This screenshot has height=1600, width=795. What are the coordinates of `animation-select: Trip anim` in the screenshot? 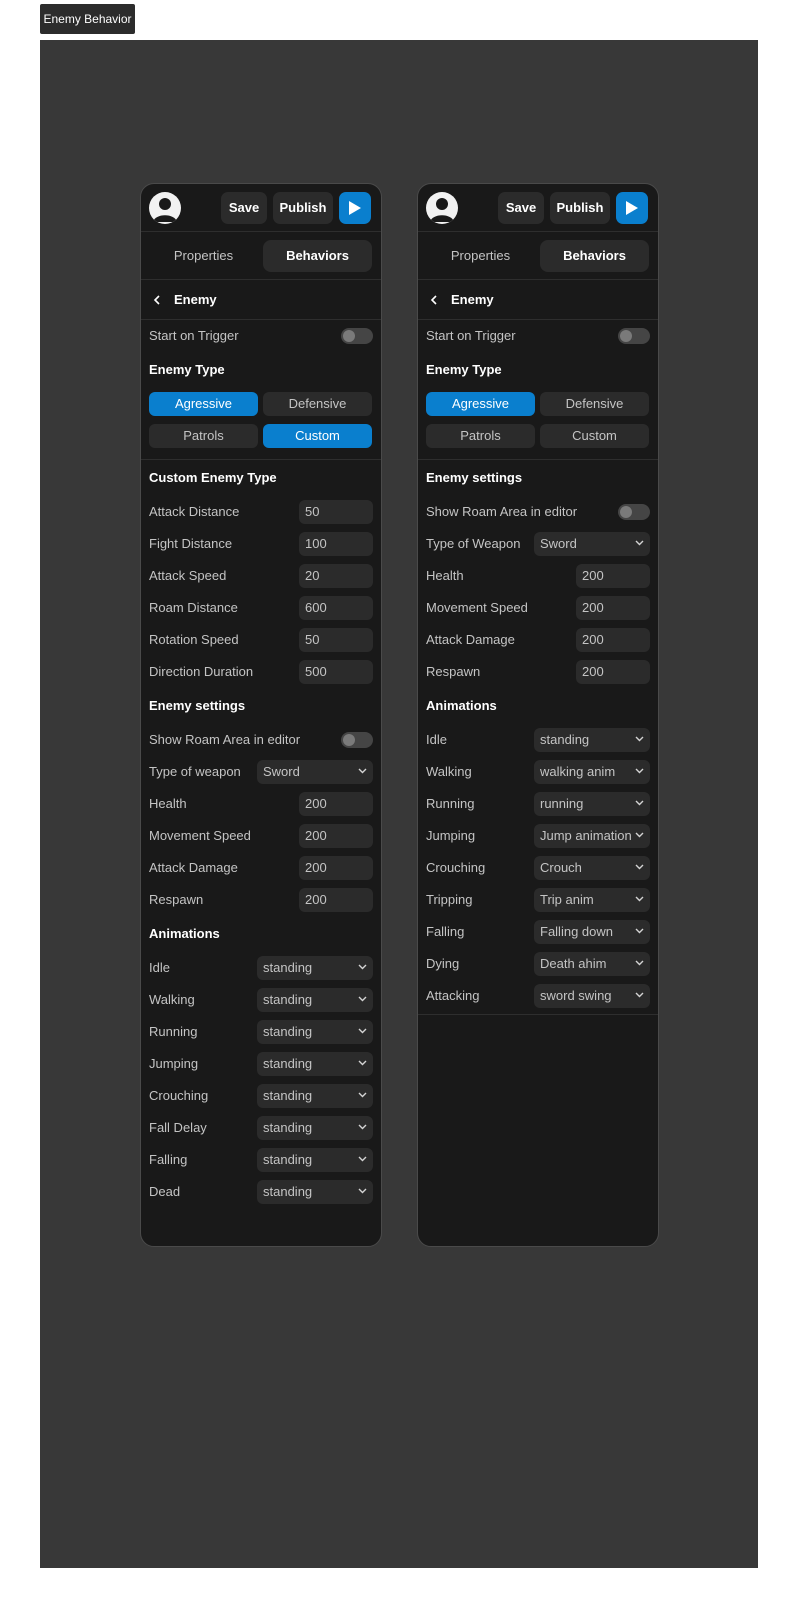 It's located at (592, 900).